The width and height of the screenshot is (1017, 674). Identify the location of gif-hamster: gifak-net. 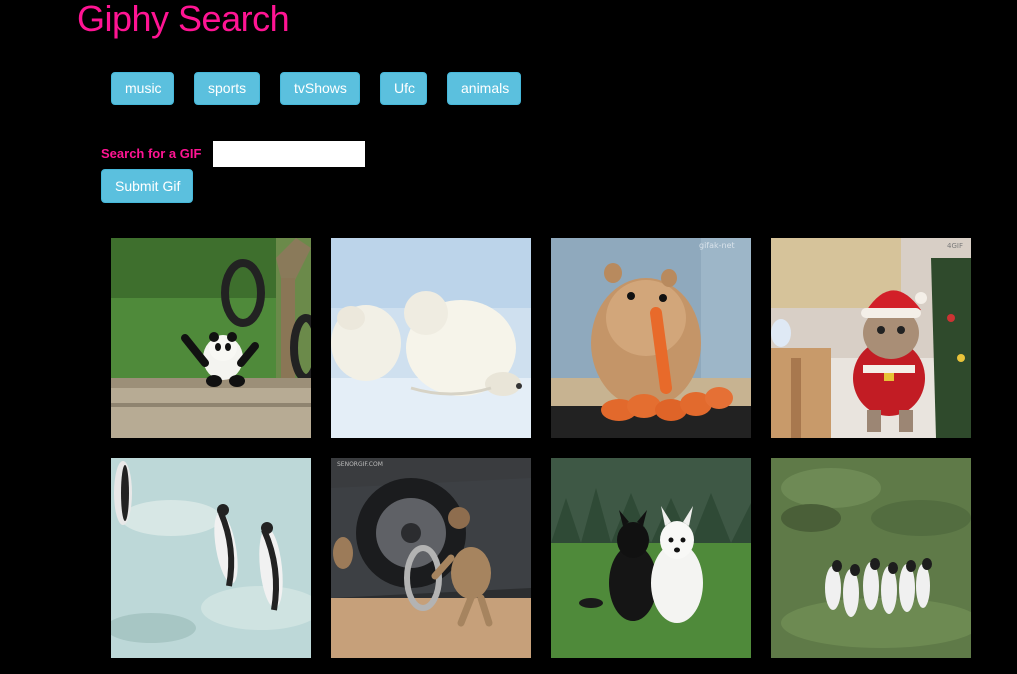
(651, 338).